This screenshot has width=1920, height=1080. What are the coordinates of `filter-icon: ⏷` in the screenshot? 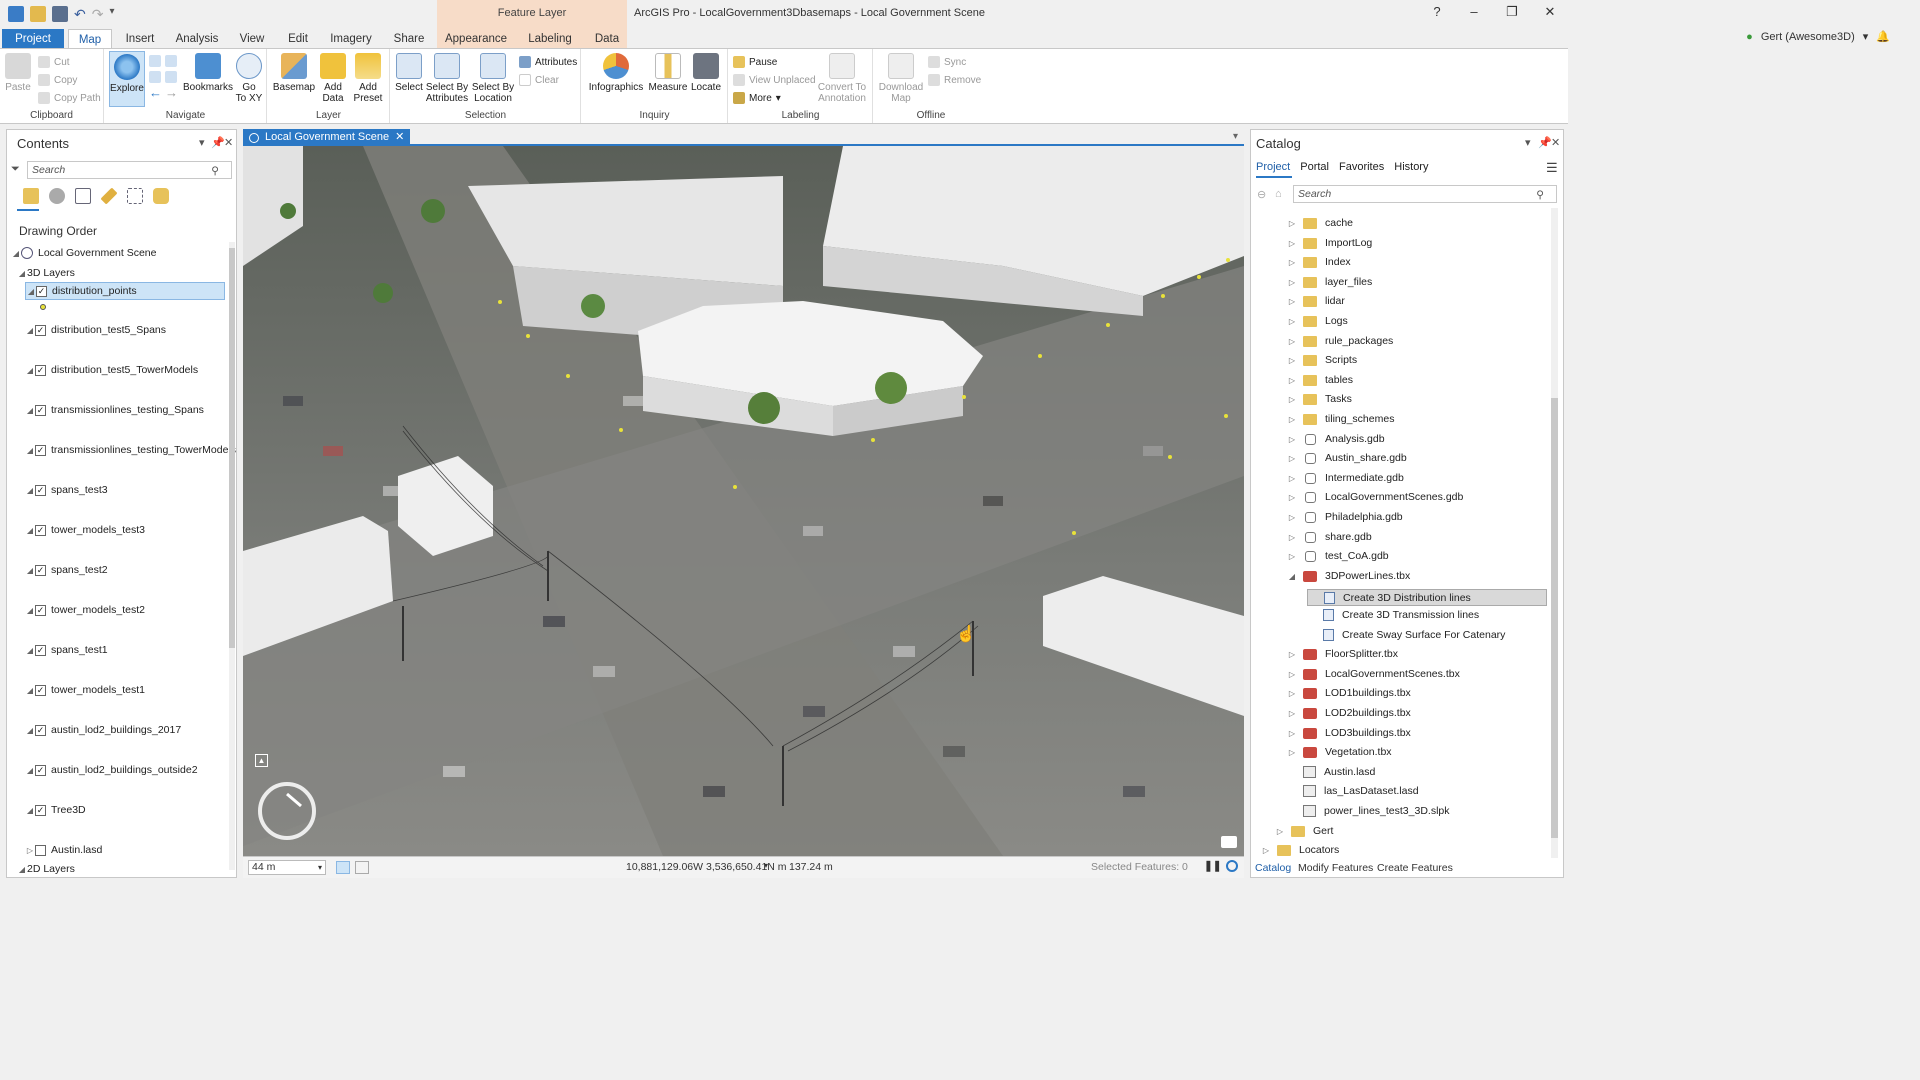 It's located at (15, 169).